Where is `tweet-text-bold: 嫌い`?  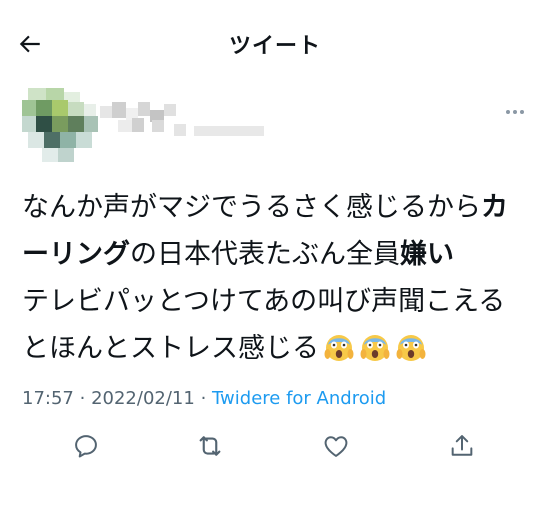 tweet-text-bold: 嫌い is located at coordinates (427, 254).